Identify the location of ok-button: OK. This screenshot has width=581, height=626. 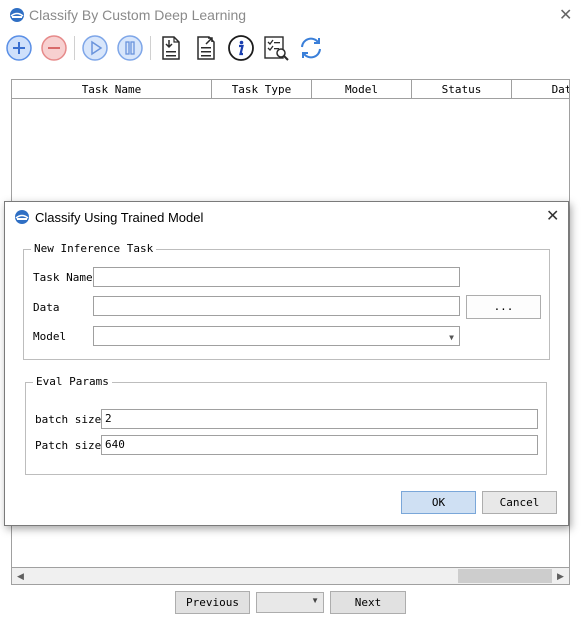
(438, 502).